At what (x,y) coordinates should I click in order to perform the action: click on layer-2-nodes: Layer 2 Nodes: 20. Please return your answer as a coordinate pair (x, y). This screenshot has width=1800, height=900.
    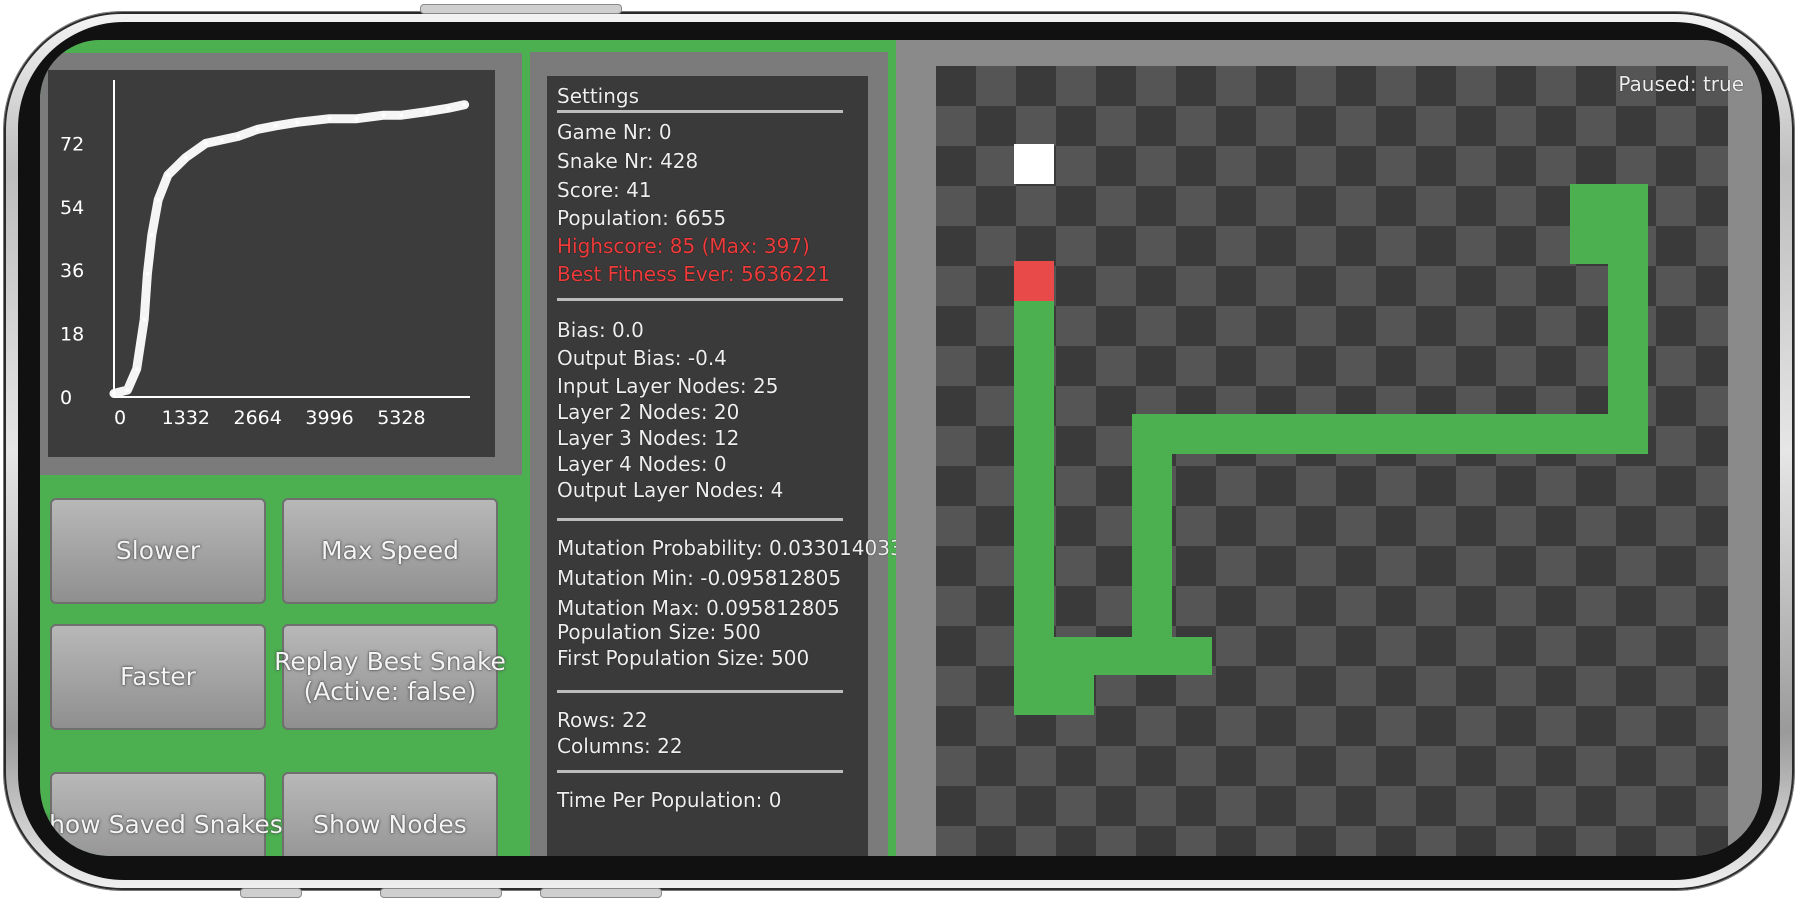
    Looking at the image, I should click on (648, 412).